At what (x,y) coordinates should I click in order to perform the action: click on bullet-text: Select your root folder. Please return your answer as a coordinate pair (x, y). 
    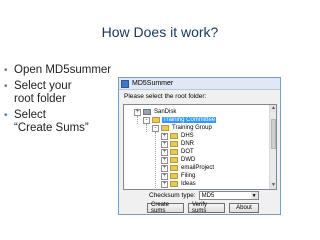
    Looking at the image, I should click on (43, 92).